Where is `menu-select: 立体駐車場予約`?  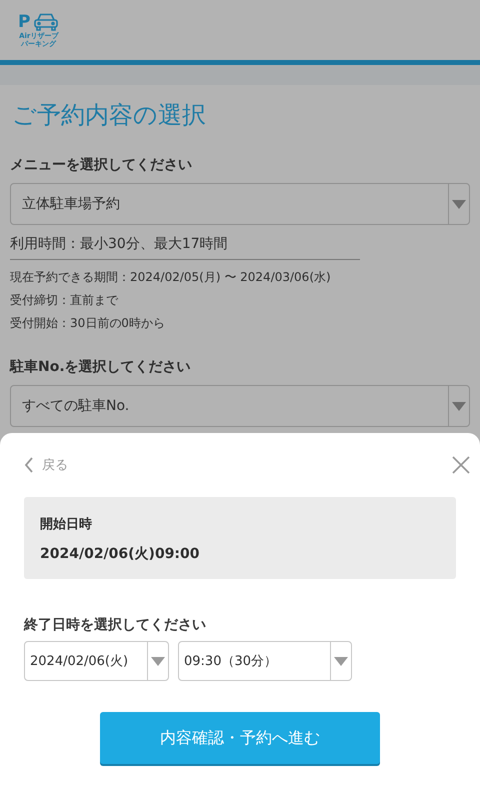 menu-select: 立体駐車場予約 is located at coordinates (240, 204).